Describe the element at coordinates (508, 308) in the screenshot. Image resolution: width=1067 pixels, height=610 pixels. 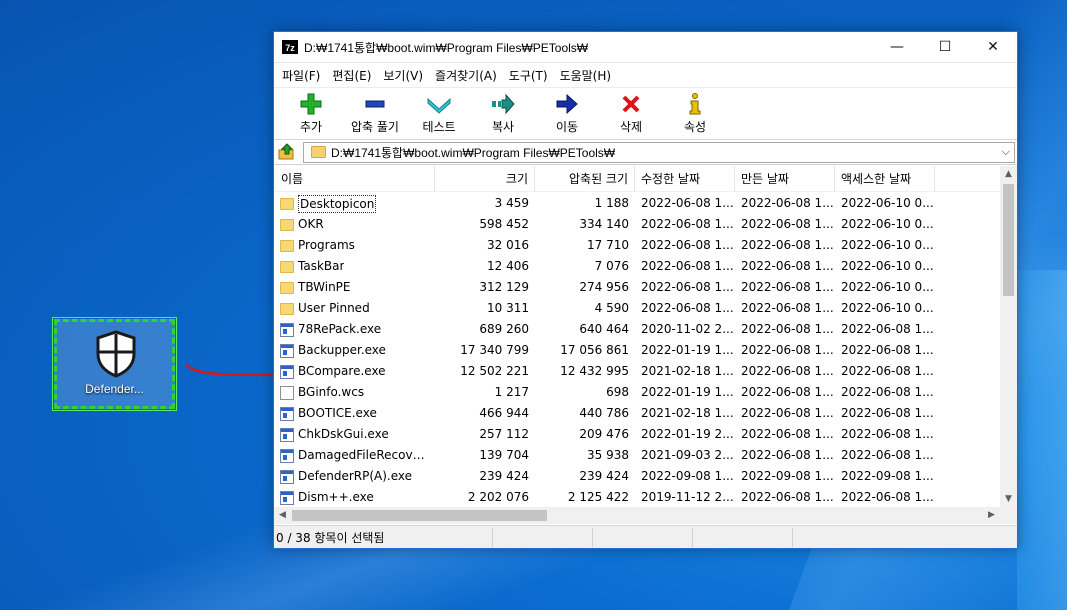
I see `file-size: 10 311` at that location.